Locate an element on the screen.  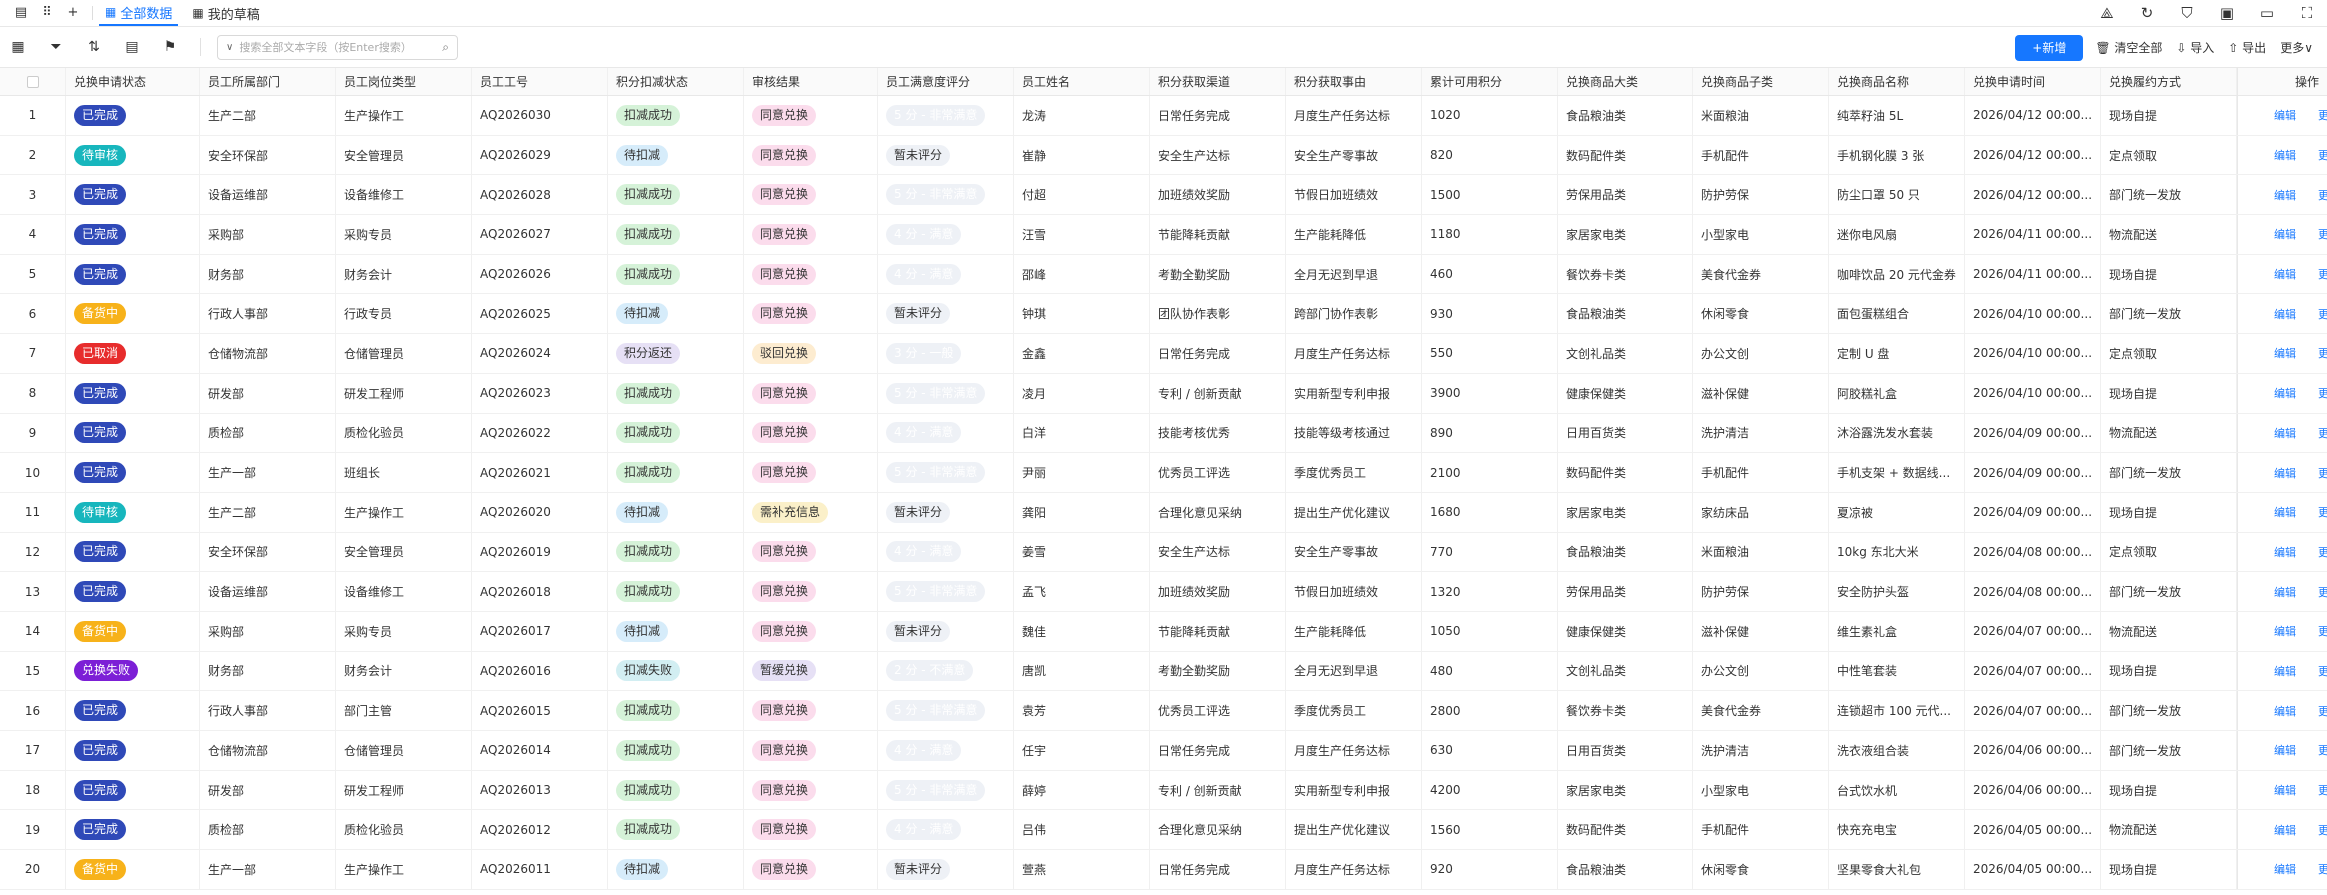
clear-all-button: 🗑 清空全部 is located at coordinates (2128, 47).